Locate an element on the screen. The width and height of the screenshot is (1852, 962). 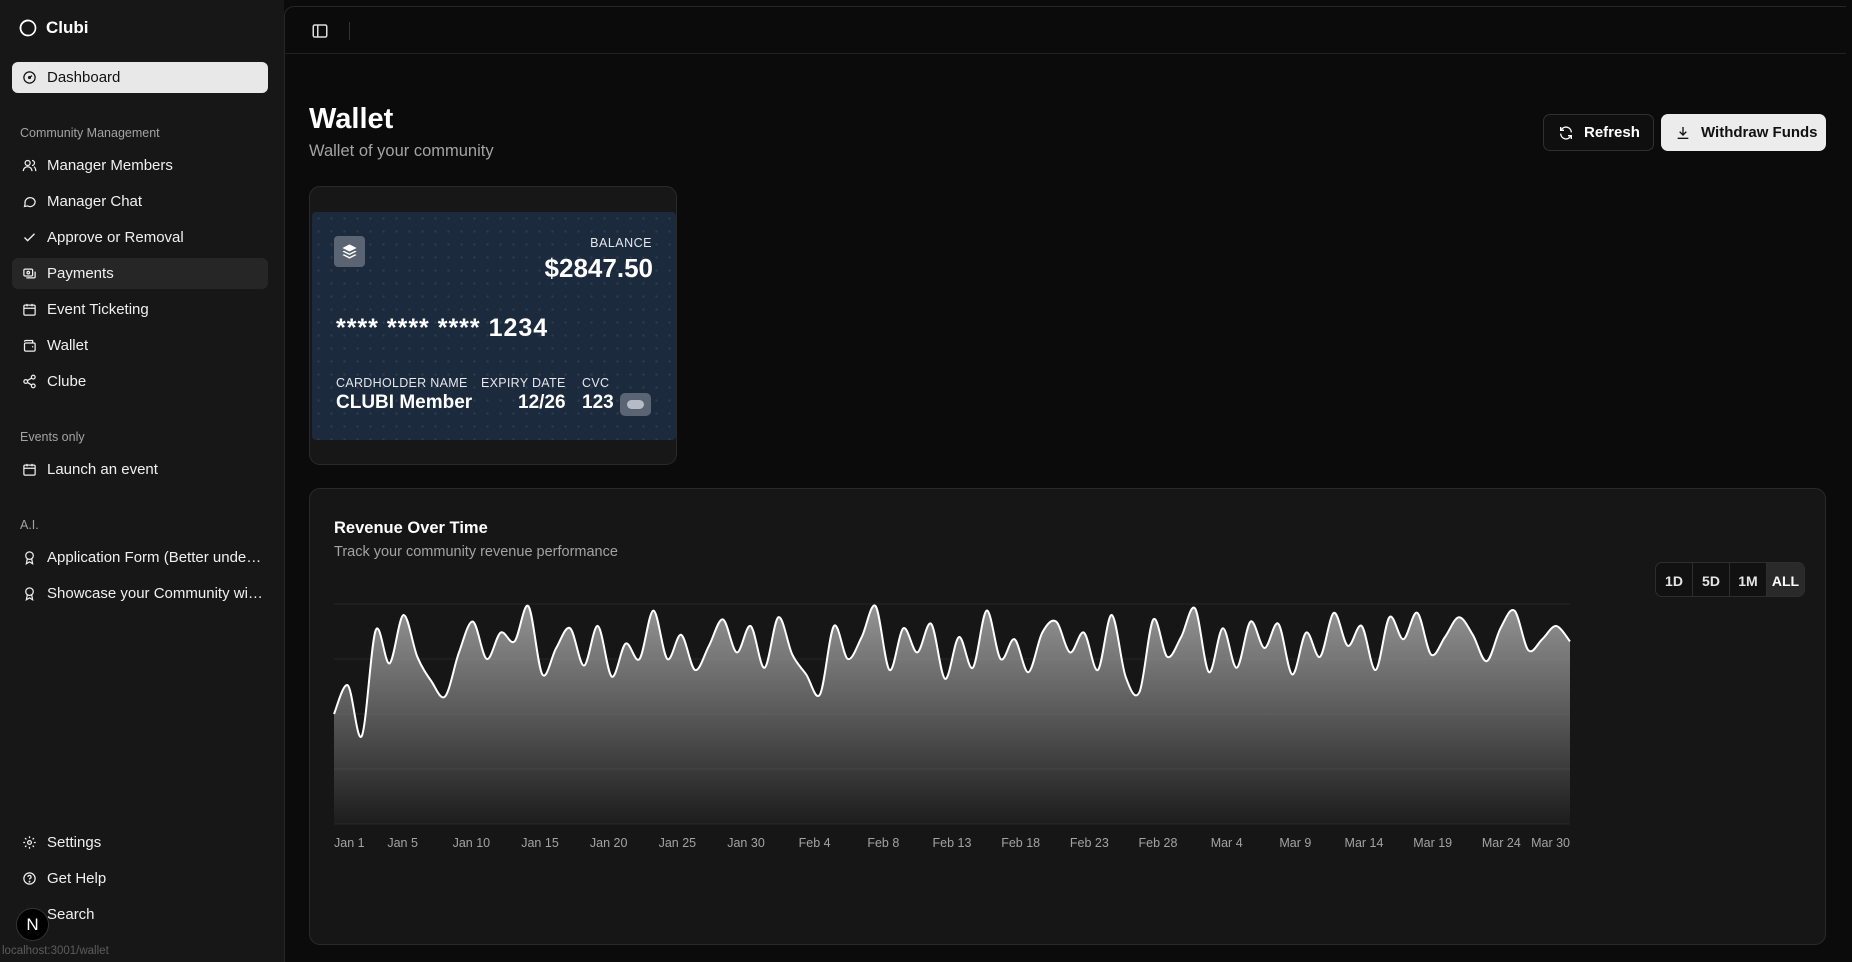
brand: Clubi is located at coordinates (53, 28).